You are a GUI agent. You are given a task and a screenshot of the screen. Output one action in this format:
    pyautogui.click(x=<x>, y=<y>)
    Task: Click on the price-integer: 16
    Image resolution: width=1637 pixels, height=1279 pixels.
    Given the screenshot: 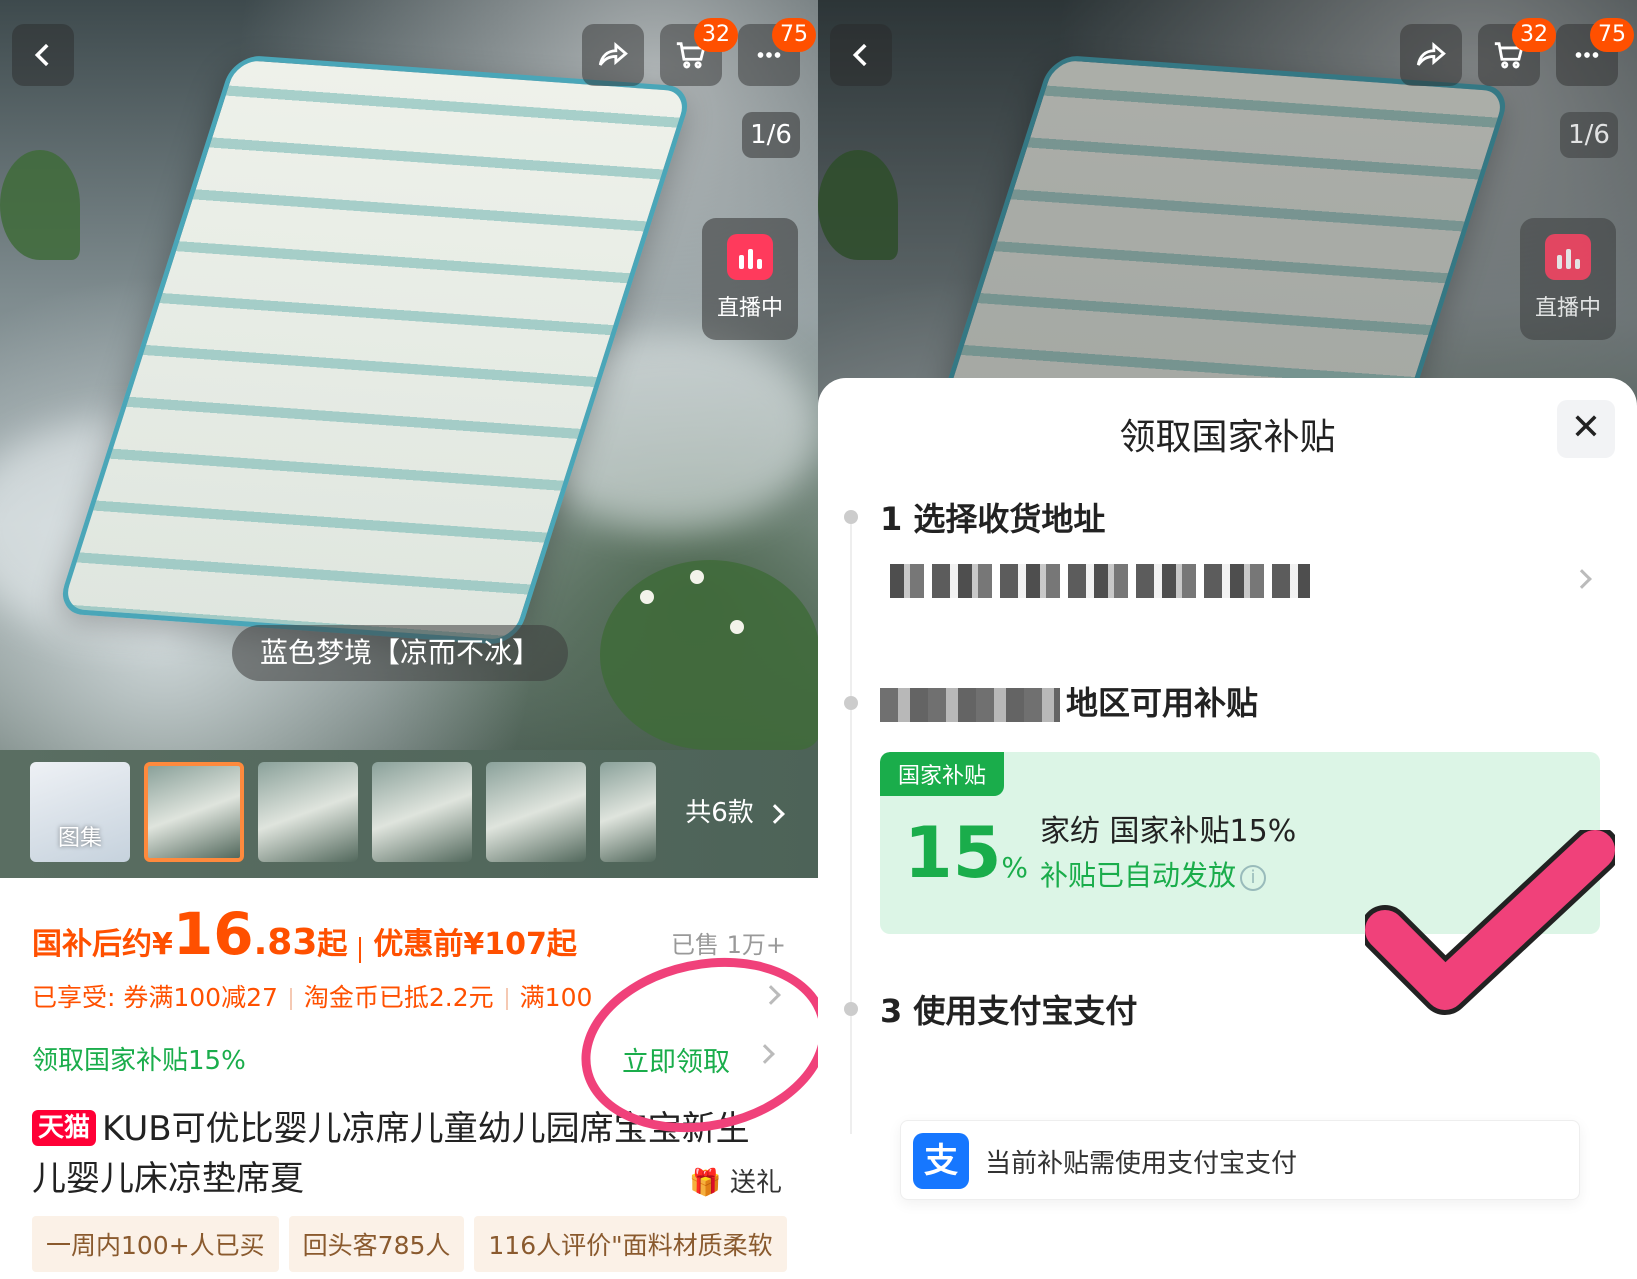 What is the action you would take?
    pyautogui.click(x=213, y=934)
    